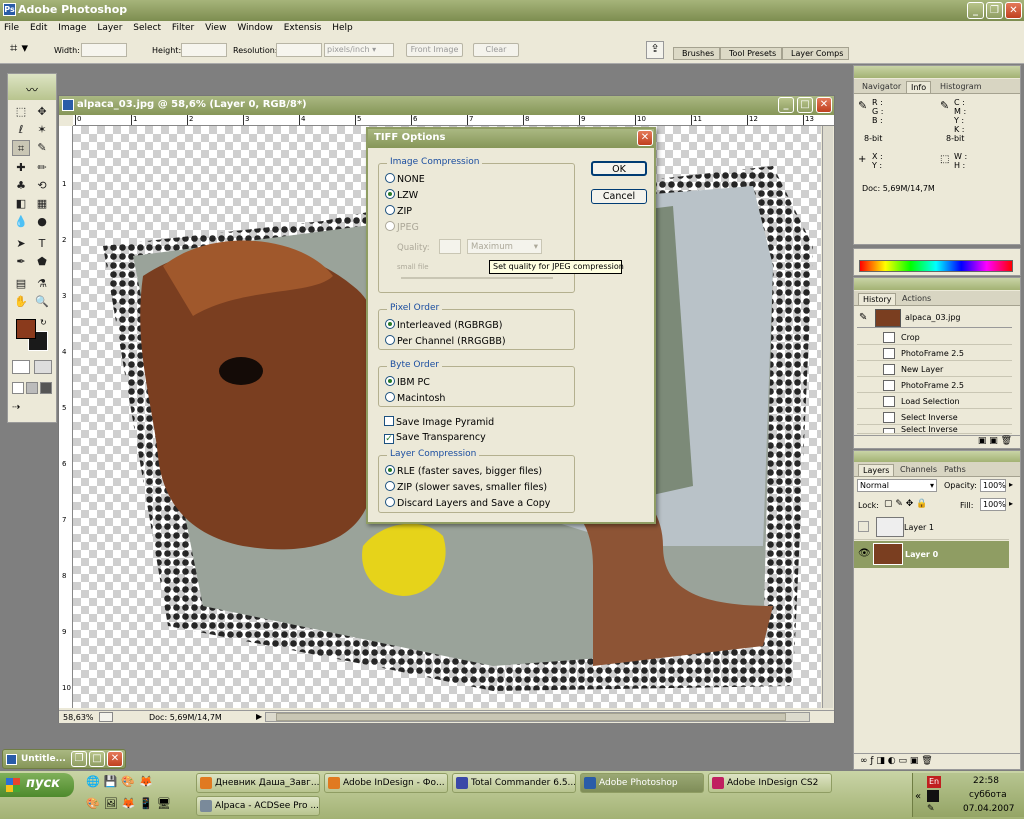 The width and height of the screenshot is (1024, 819). Describe the element at coordinates (877, 299) in the screenshot. I see `tab-history: History` at that location.